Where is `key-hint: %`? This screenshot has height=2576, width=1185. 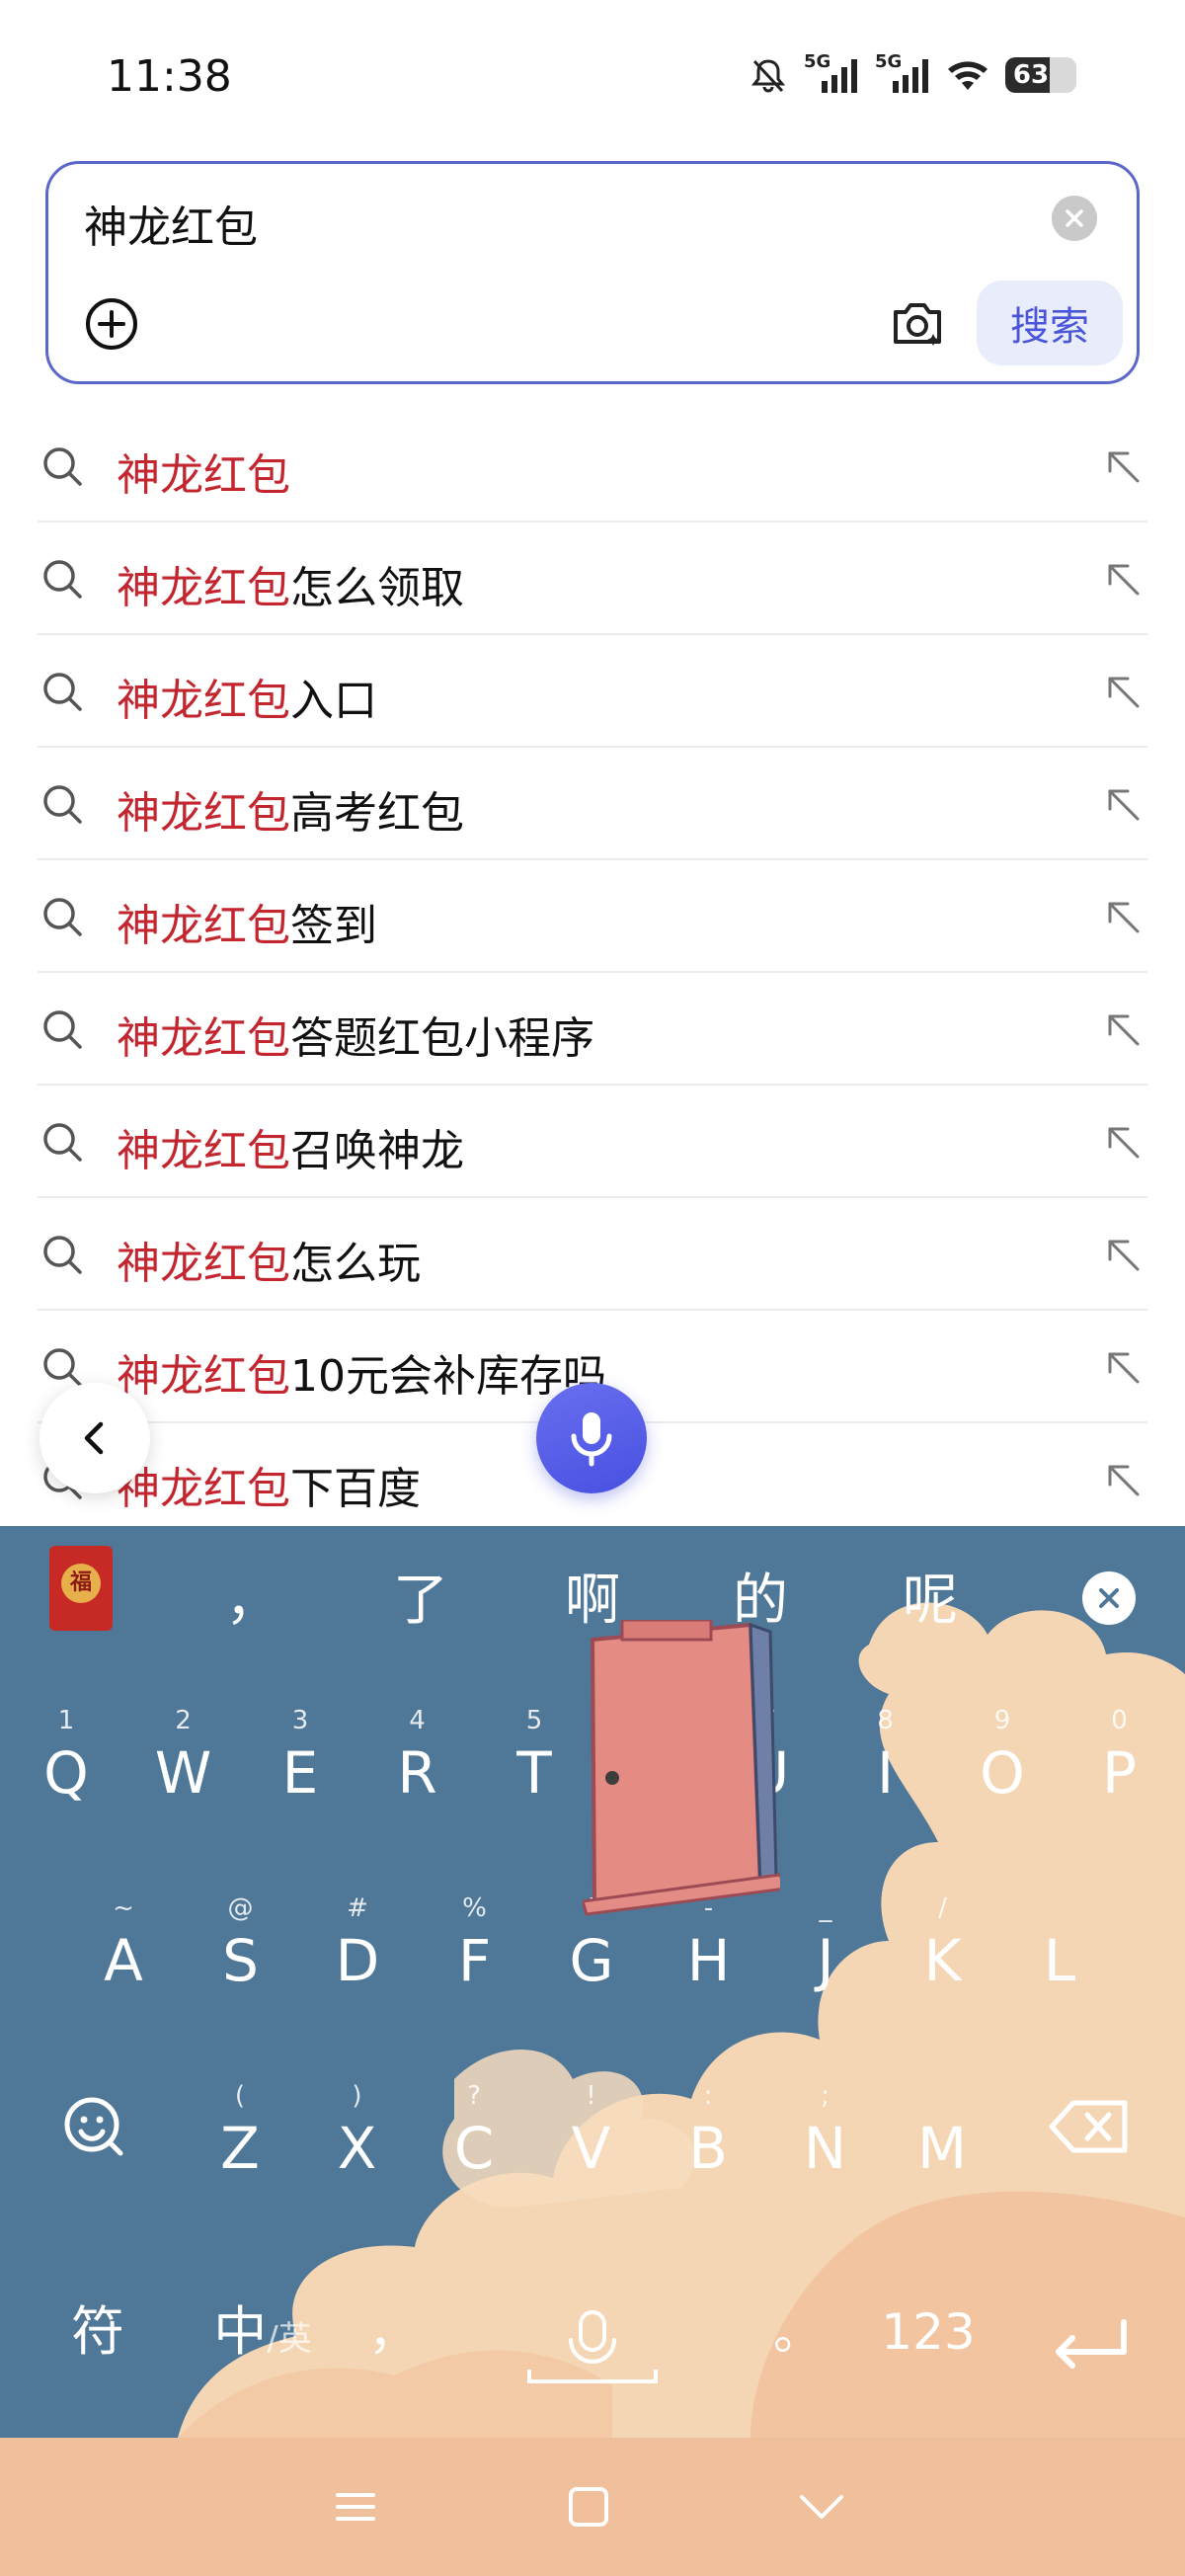
key-hint: % is located at coordinates (475, 1908).